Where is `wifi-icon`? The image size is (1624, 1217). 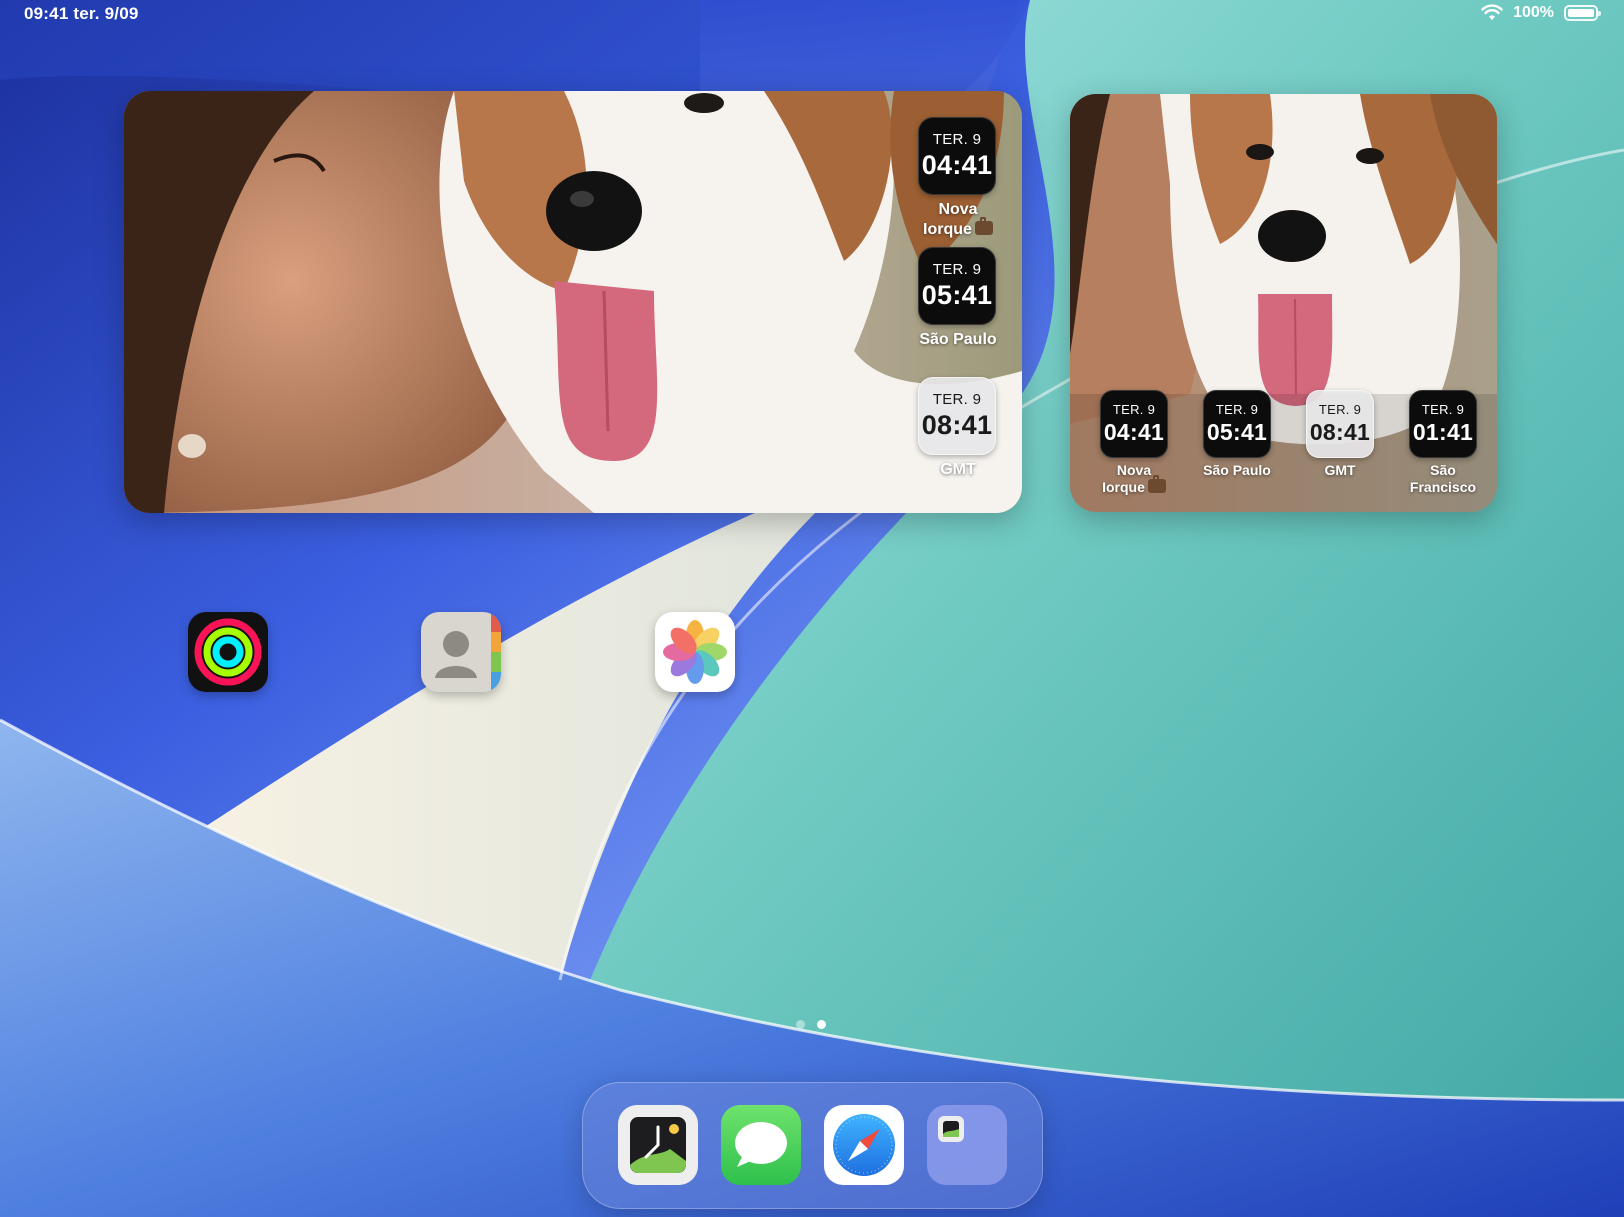 wifi-icon is located at coordinates (1492, 12).